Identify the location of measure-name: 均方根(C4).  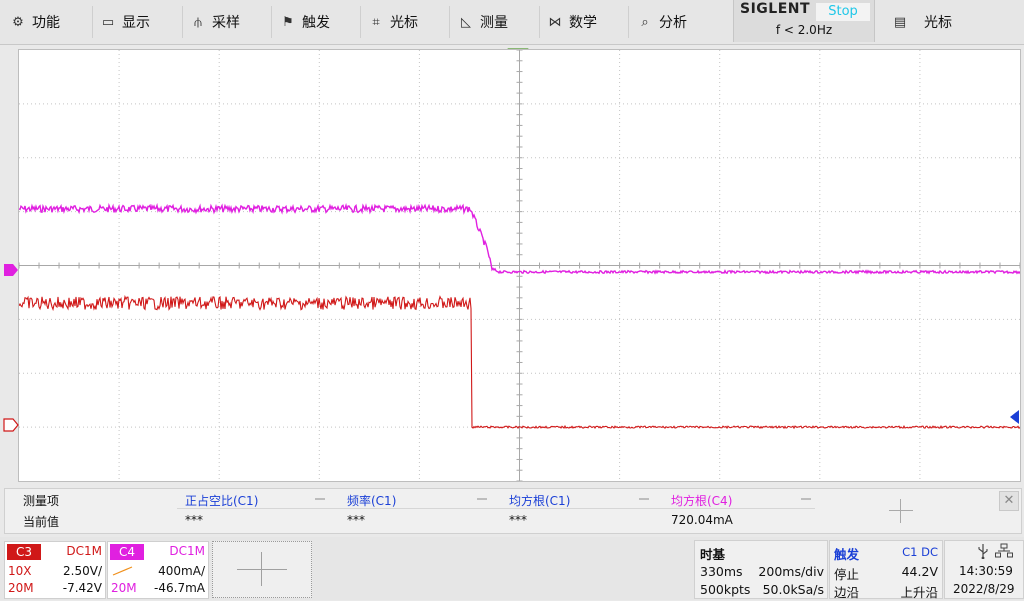
(702, 501).